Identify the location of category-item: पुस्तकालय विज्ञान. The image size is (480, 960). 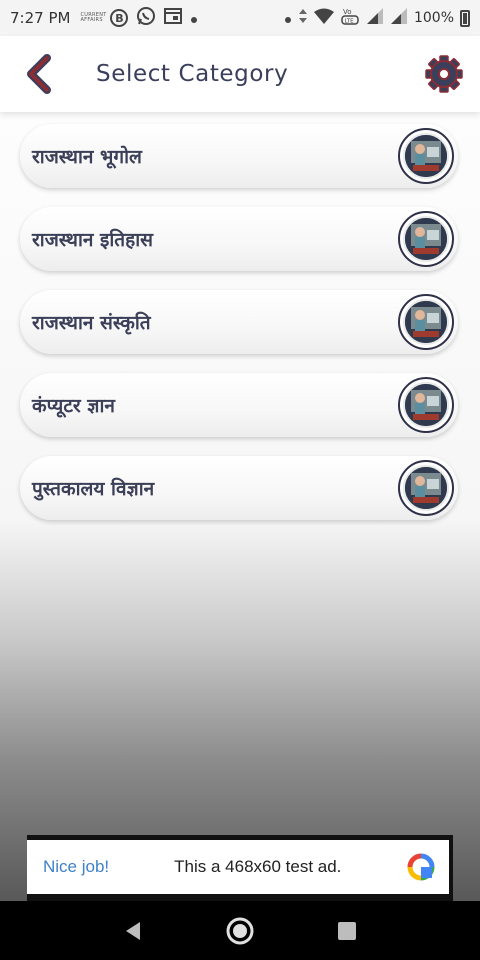
(239, 488).